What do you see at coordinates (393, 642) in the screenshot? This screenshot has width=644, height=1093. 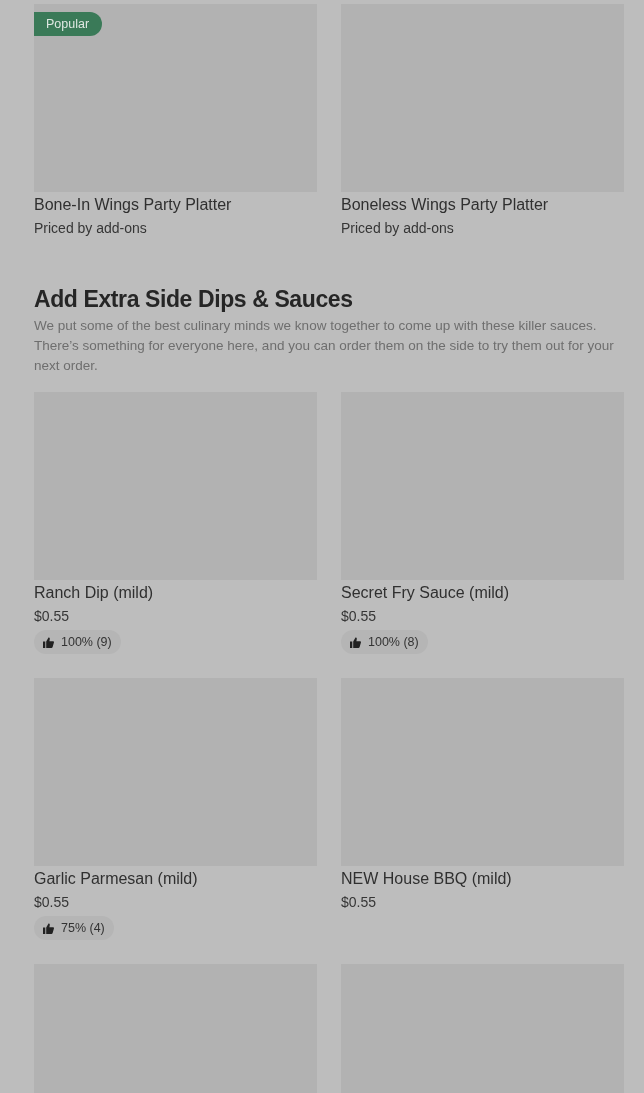 I see `rating-text: 100% (8)` at bounding box center [393, 642].